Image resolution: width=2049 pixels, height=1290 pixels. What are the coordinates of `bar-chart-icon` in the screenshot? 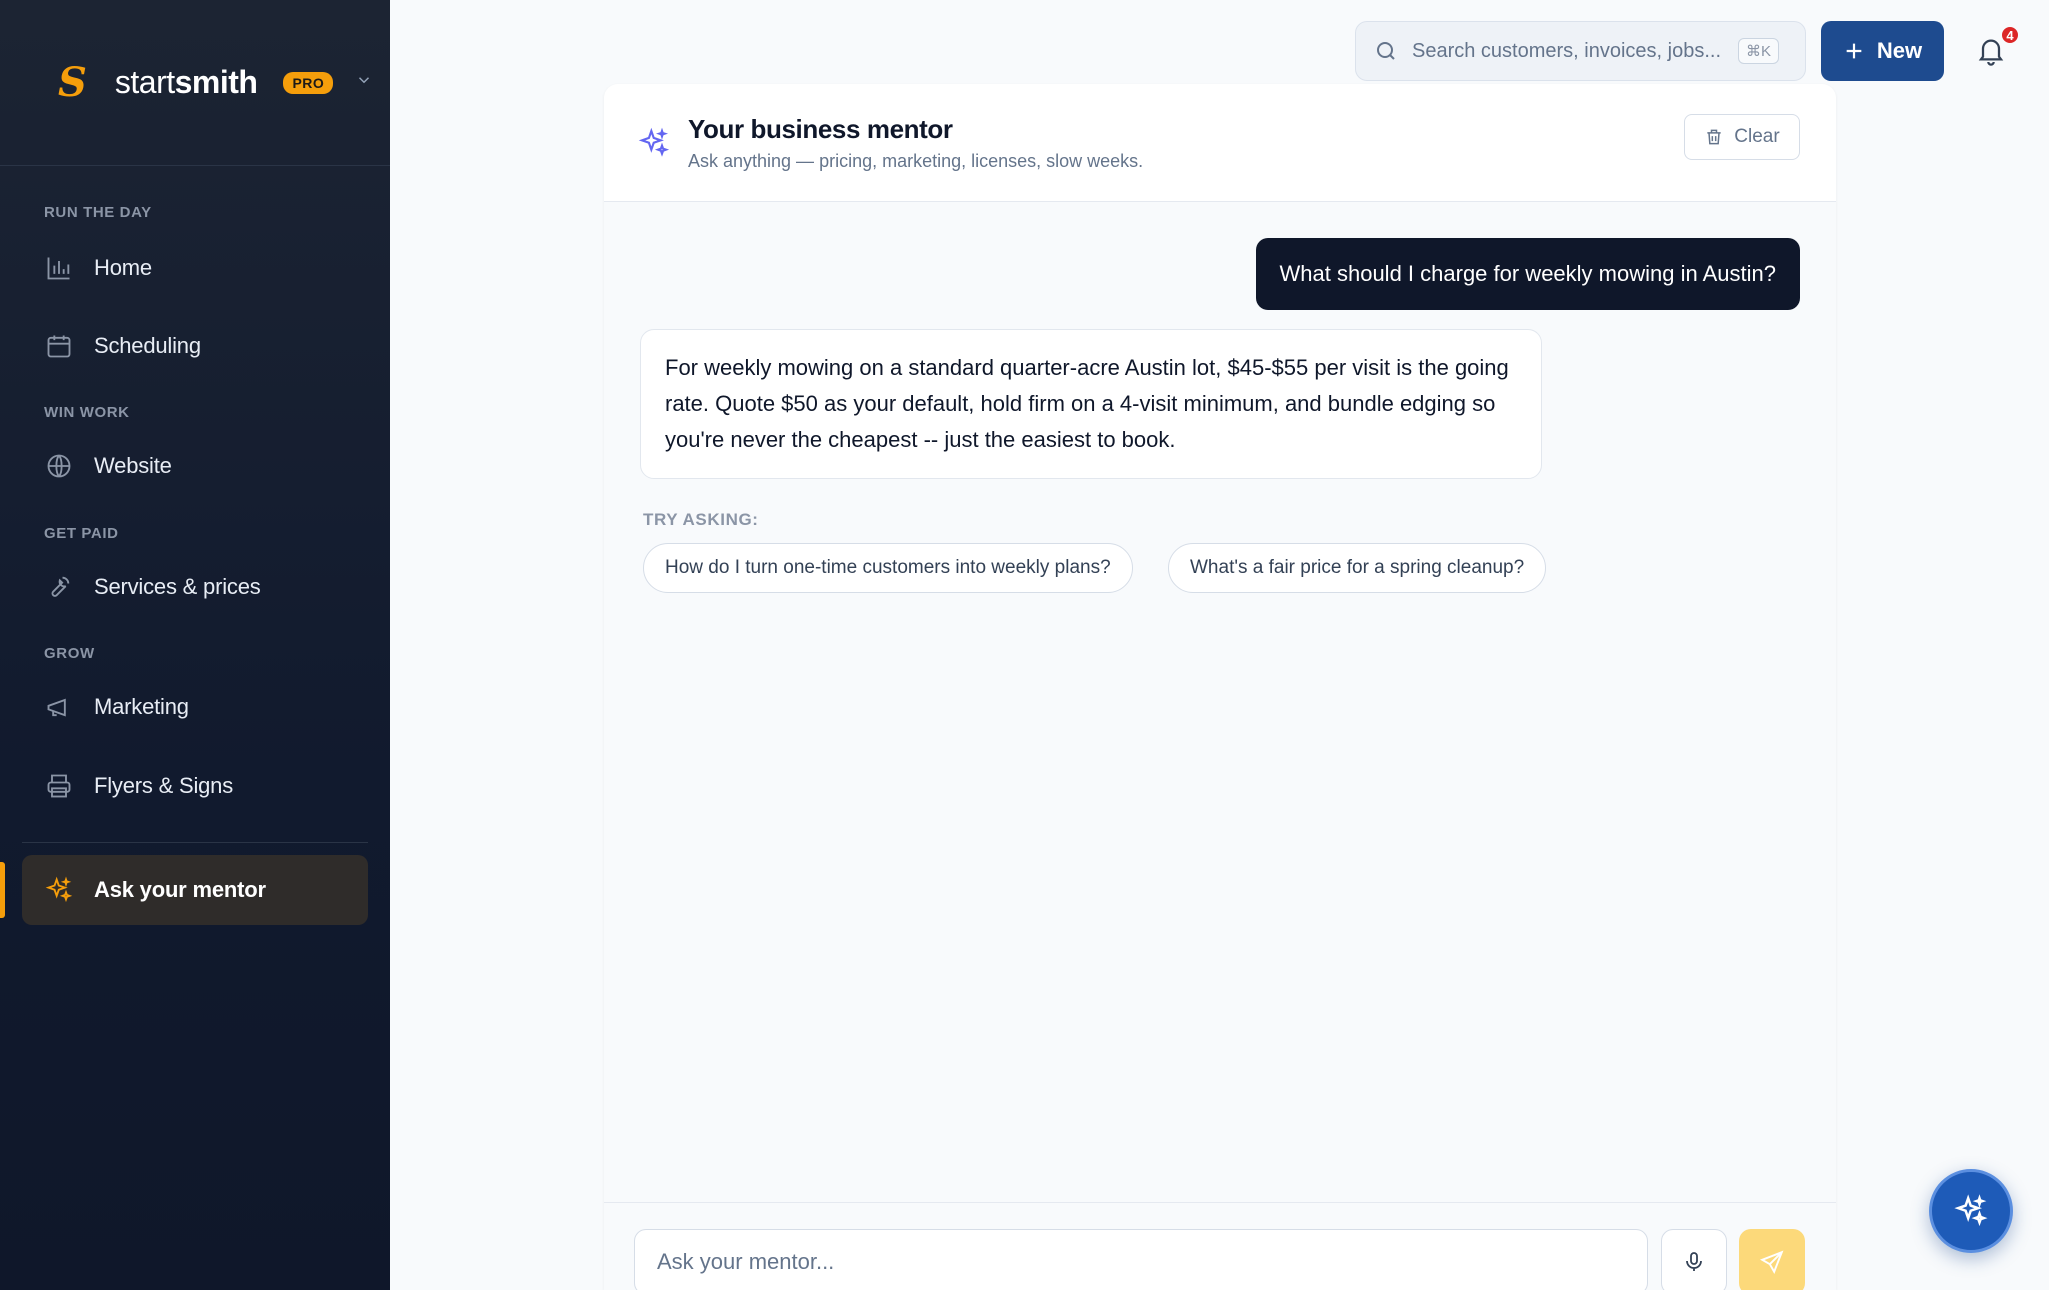 It's located at (59, 268).